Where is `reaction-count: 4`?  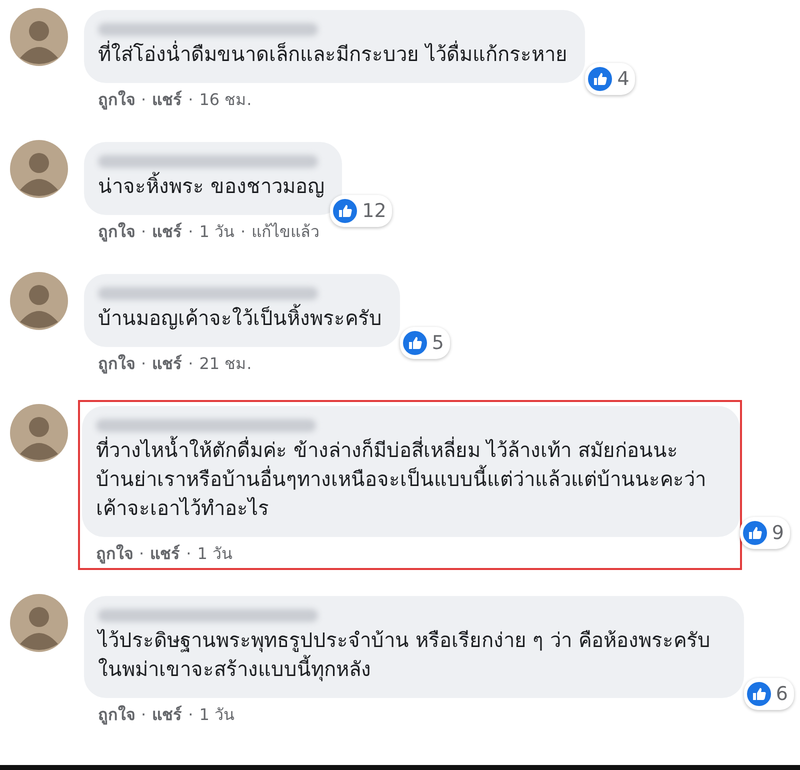 reaction-count: 4 is located at coordinates (610, 78).